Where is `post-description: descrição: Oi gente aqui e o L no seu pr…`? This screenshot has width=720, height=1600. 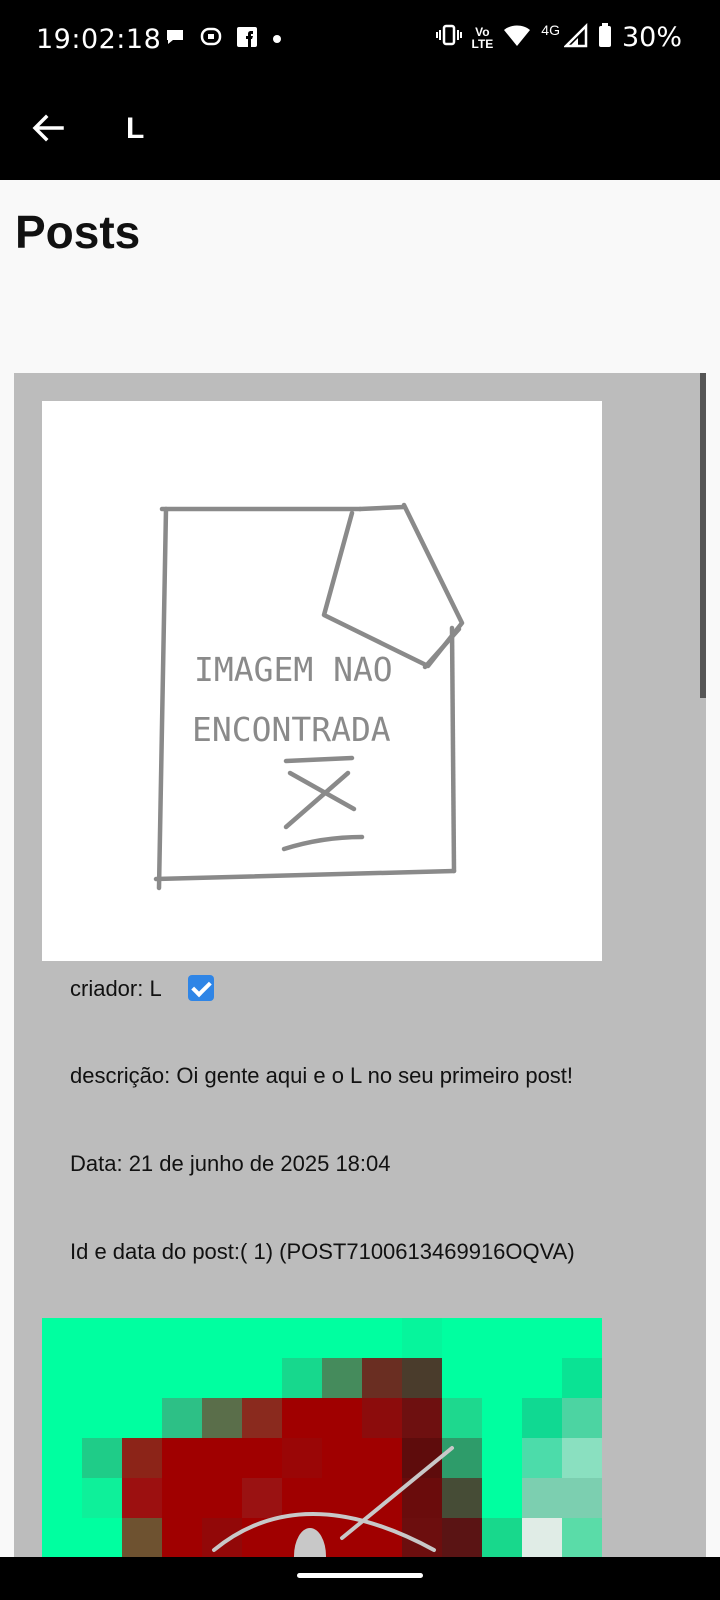
post-description: descrição: Oi gente aqui e o L no seu pr… is located at coordinates (322, 1075).